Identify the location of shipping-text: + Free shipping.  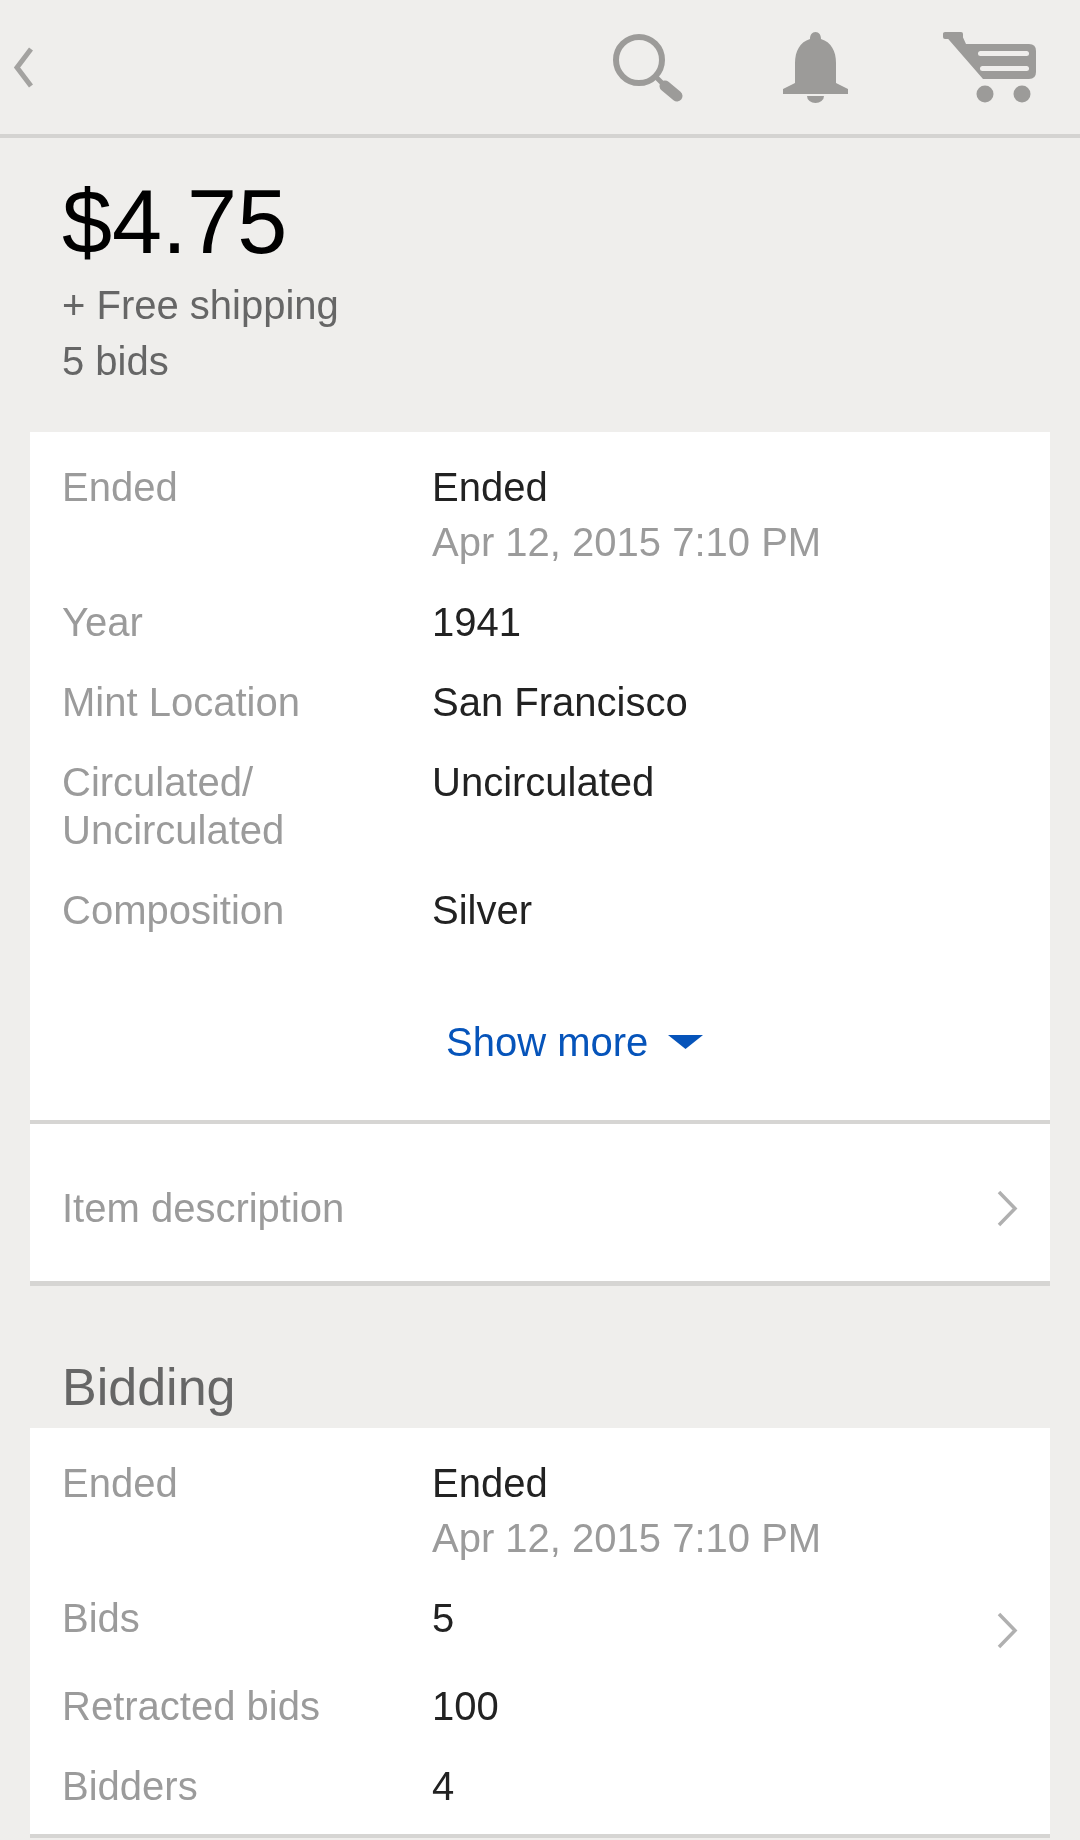
(200, 305).